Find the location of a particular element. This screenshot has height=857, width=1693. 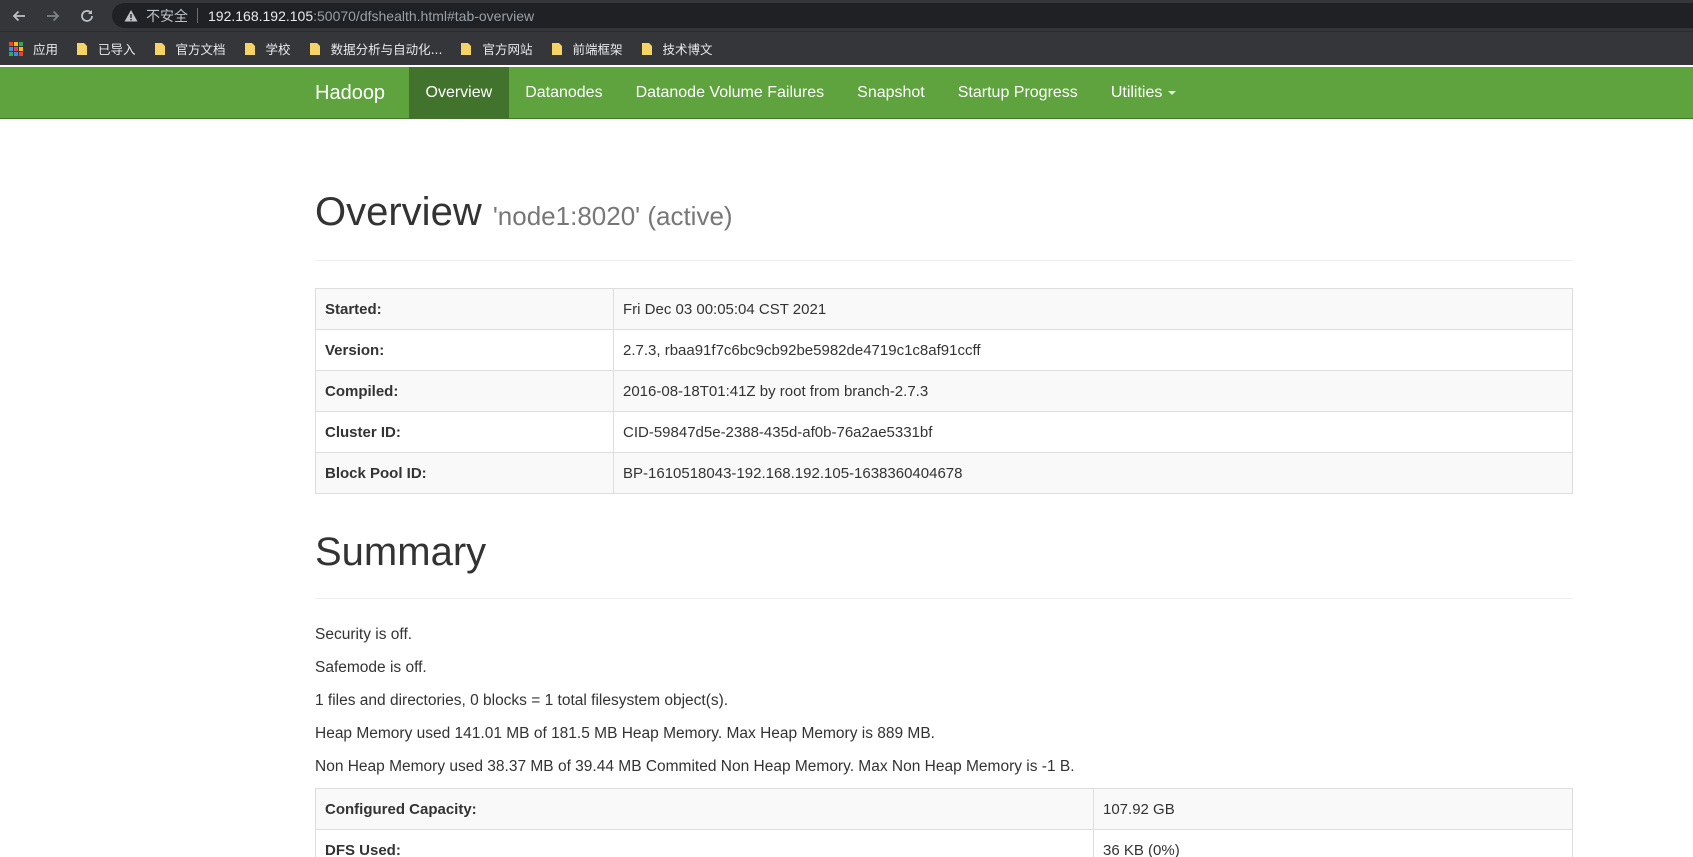

bookmark-label: 技术博文 is located at coordinates (687, 49).